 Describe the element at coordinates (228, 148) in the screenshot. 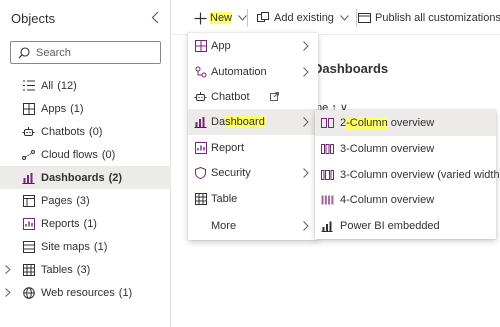

I see `menu-item-label: Report` at that location.